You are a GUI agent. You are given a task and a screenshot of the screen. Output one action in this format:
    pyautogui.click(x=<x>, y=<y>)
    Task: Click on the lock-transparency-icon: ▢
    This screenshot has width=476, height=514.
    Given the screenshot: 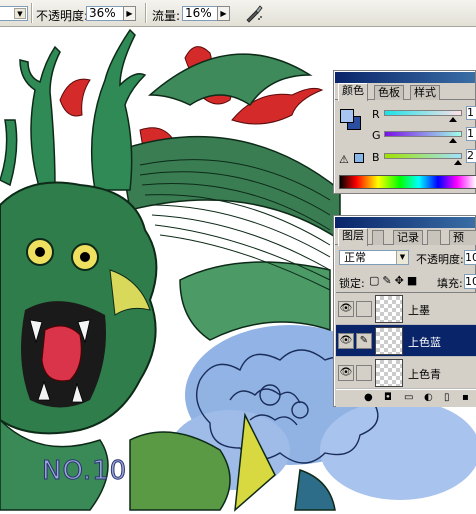 What is the action you would take?
    pyautogui.click(x=375, y=280)
    